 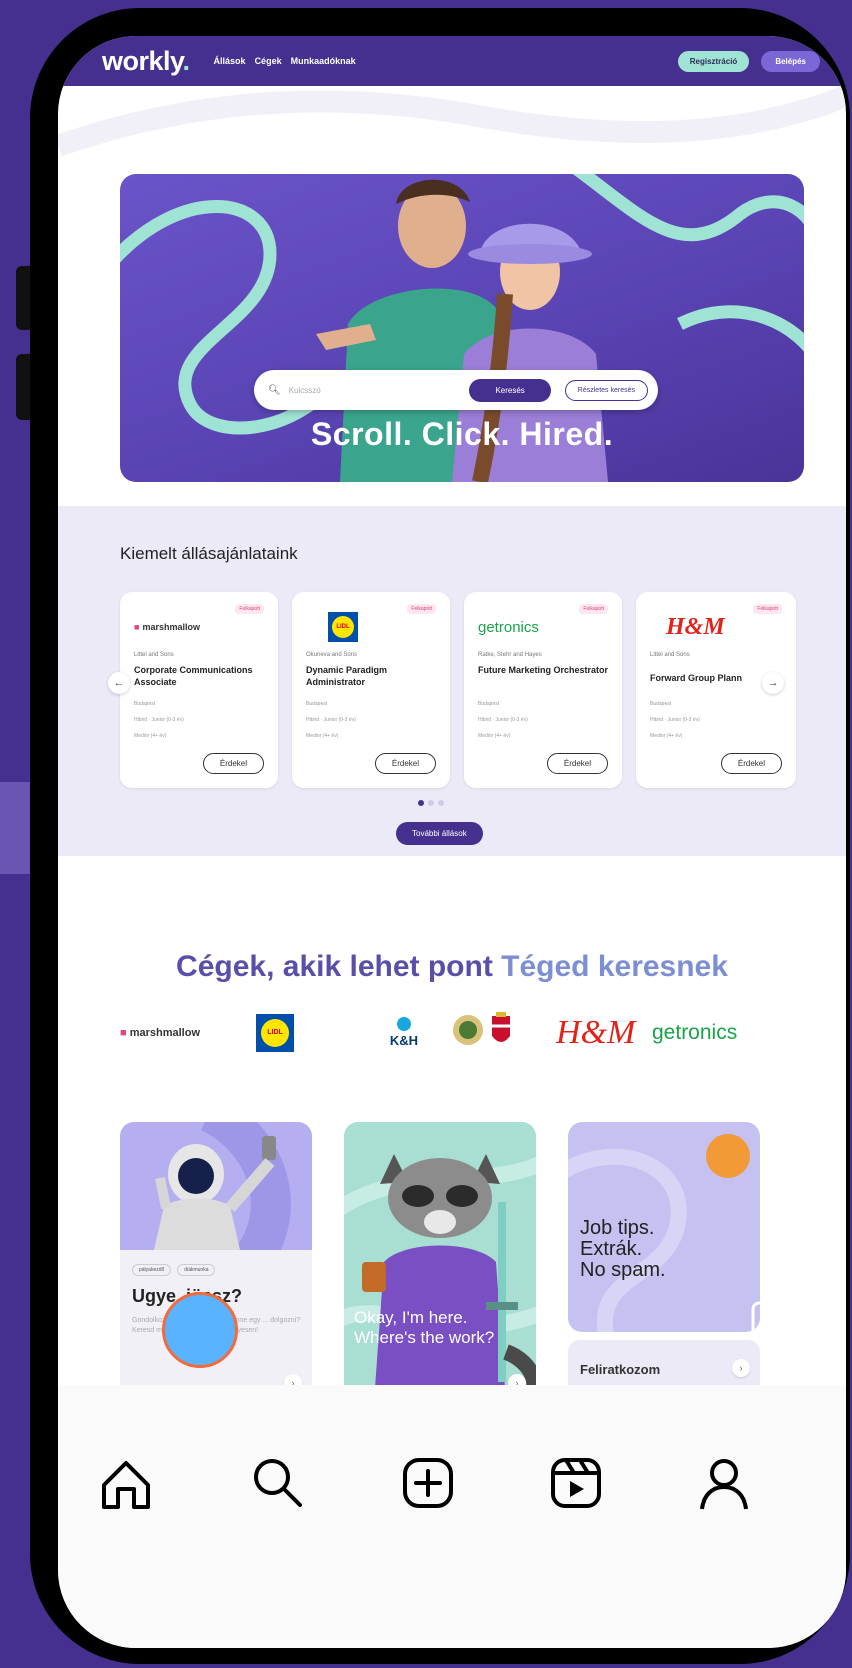 I want to click on company-logo-getronics: getronics, so click(x=508, y=627).